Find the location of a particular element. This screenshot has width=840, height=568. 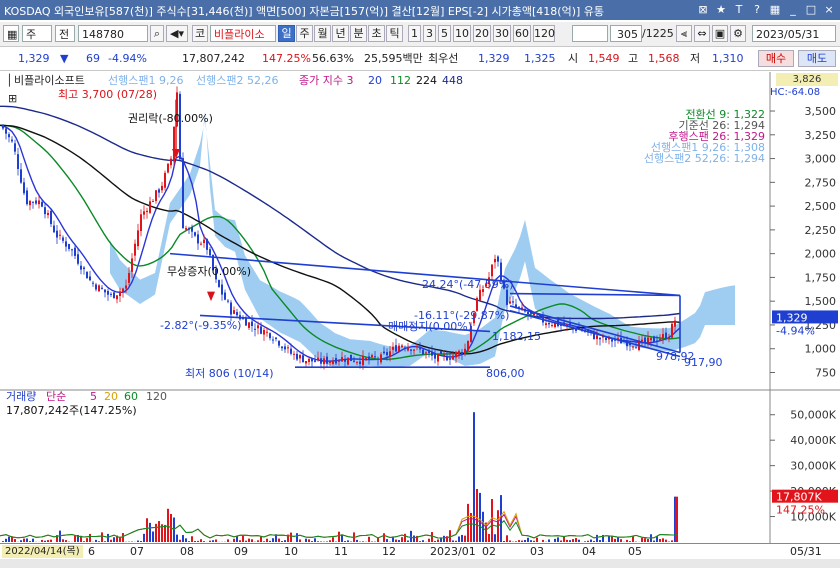

tile-icon: ▦ is located at coordinates (775, 9).